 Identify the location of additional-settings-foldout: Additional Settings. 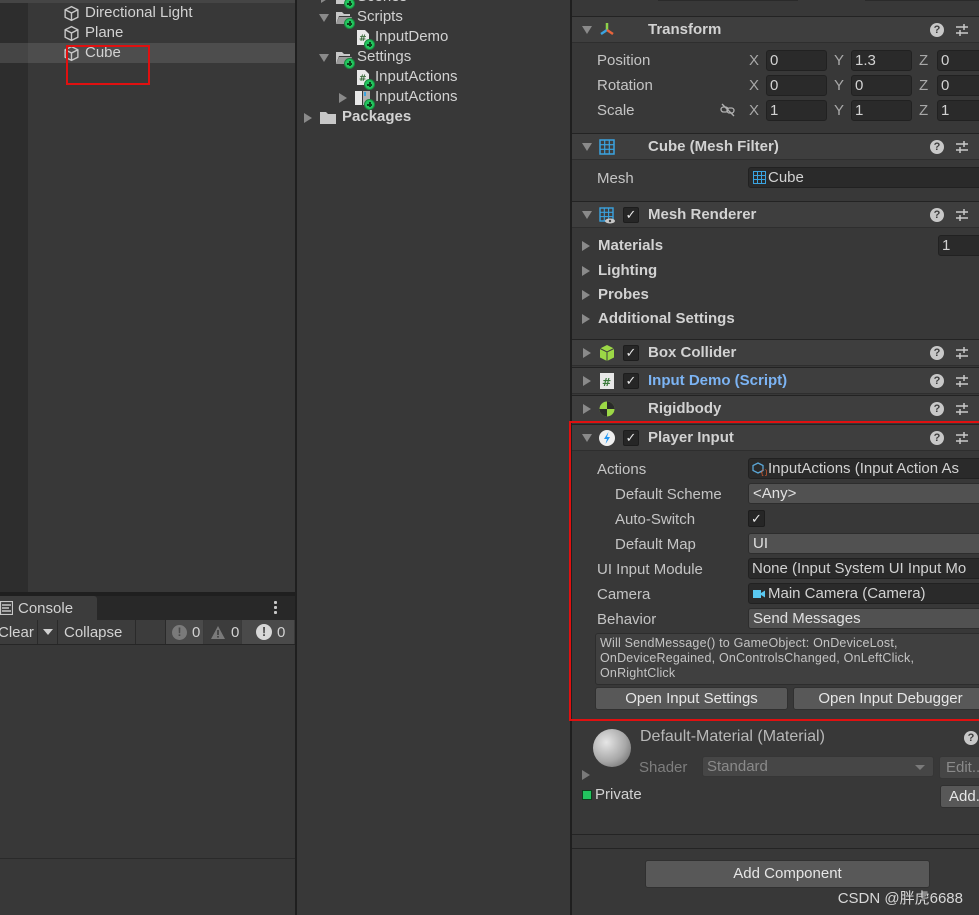
(666, 318).